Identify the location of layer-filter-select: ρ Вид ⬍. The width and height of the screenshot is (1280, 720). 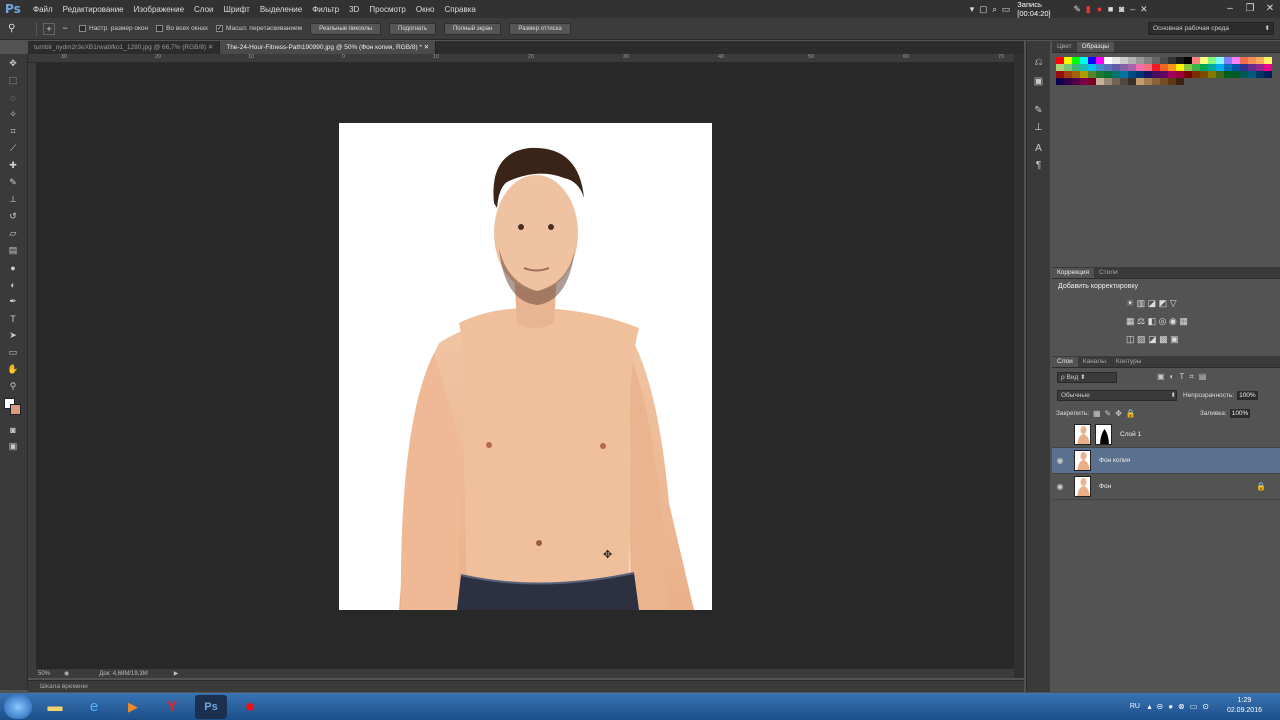
(1087, 377).